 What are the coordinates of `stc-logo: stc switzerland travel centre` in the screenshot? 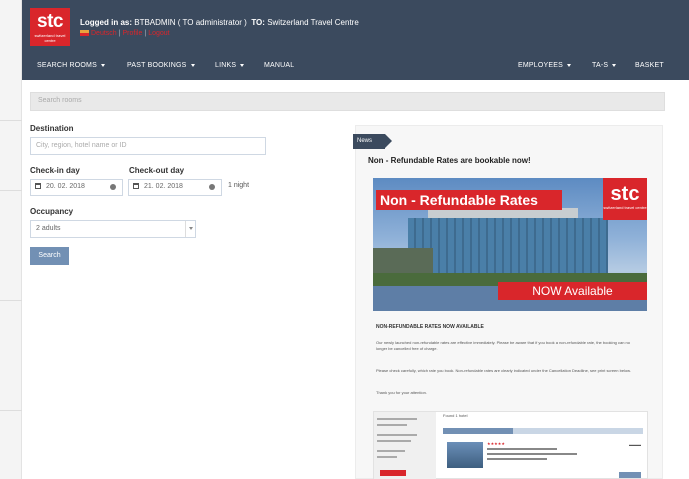 It's located at (50, 27).